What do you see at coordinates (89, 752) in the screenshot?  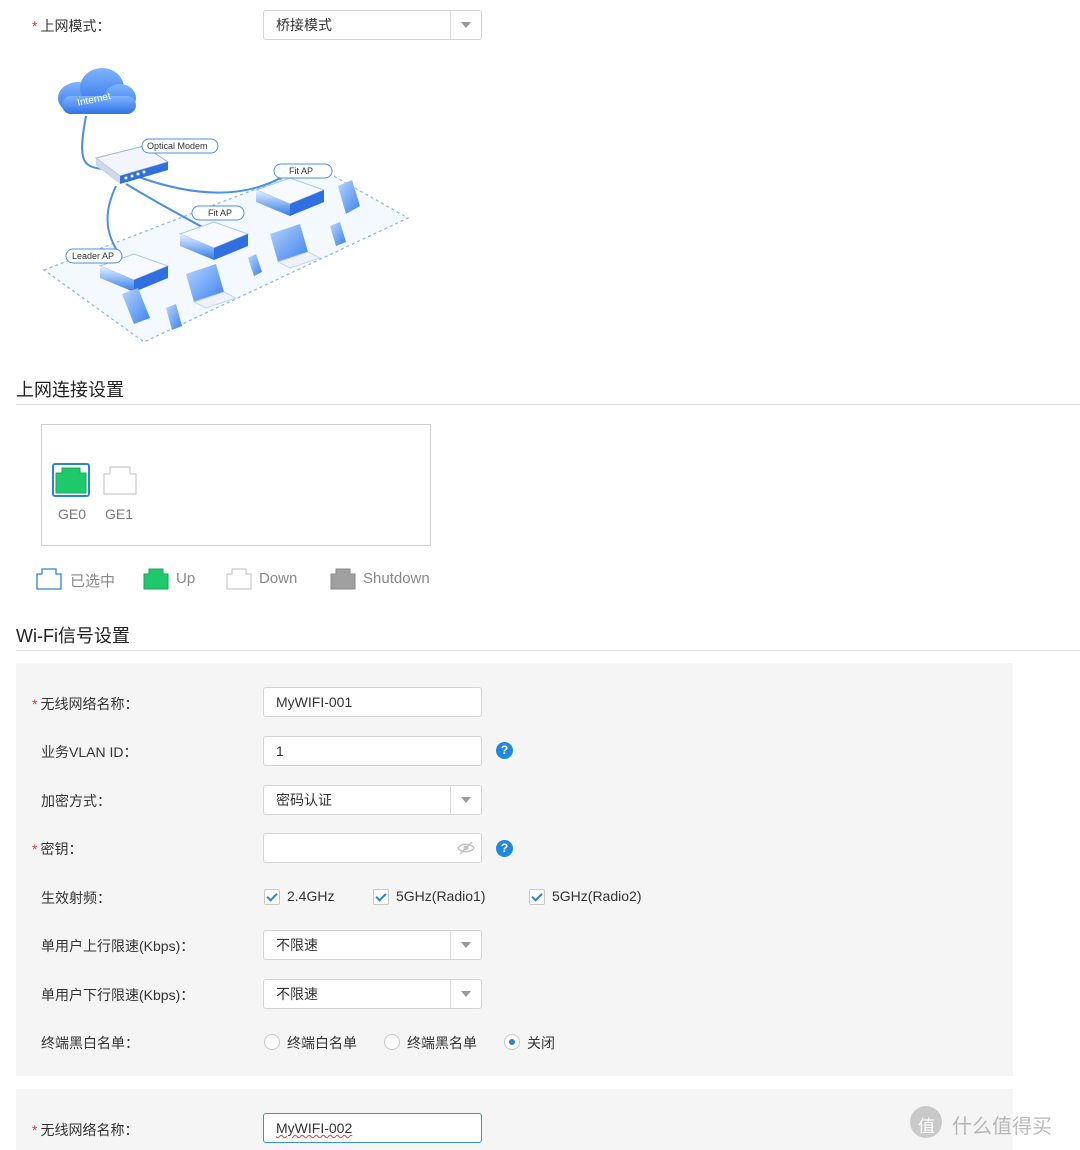 I see `vlan-label: 业务VLAN ID：` at bounding box center [89, 752].